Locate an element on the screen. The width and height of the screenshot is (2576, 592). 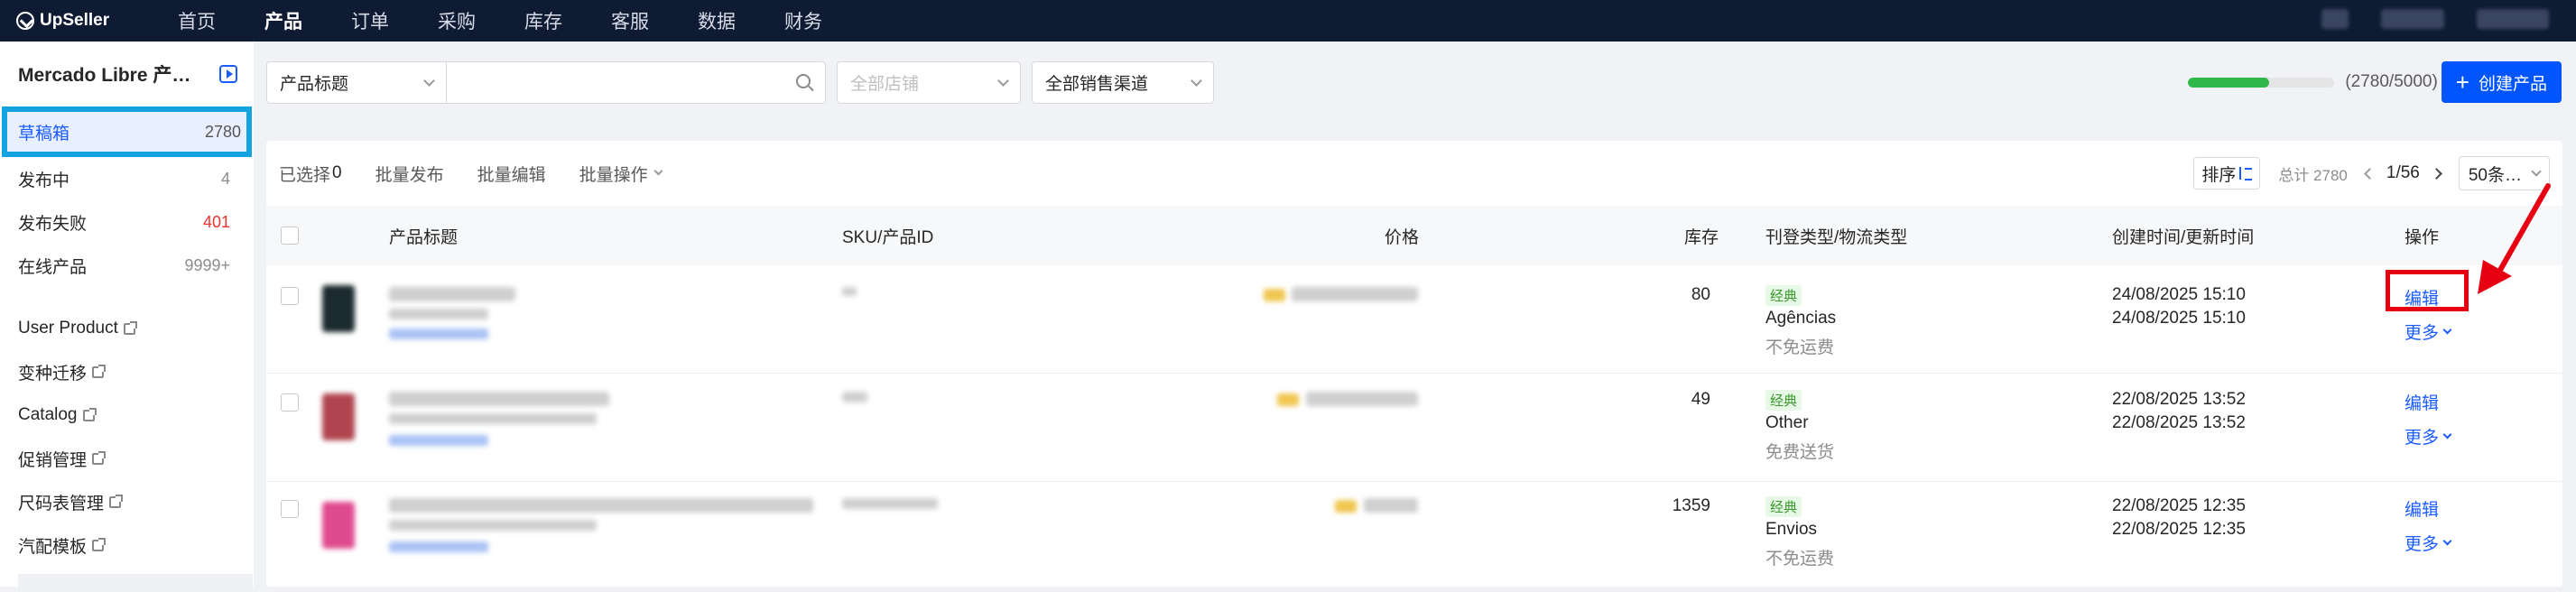
main-nav: 首页 产品 订单 采购 库存 客服 数据 财务 is located at coordinates (500, 20).